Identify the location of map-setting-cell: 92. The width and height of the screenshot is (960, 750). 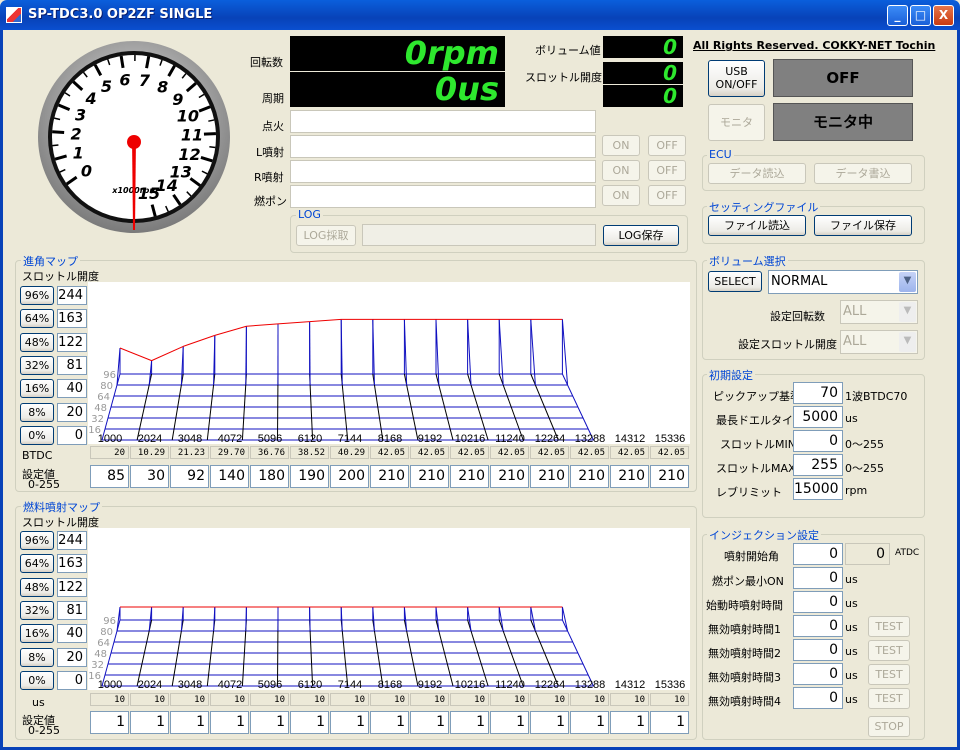
(189, 476).